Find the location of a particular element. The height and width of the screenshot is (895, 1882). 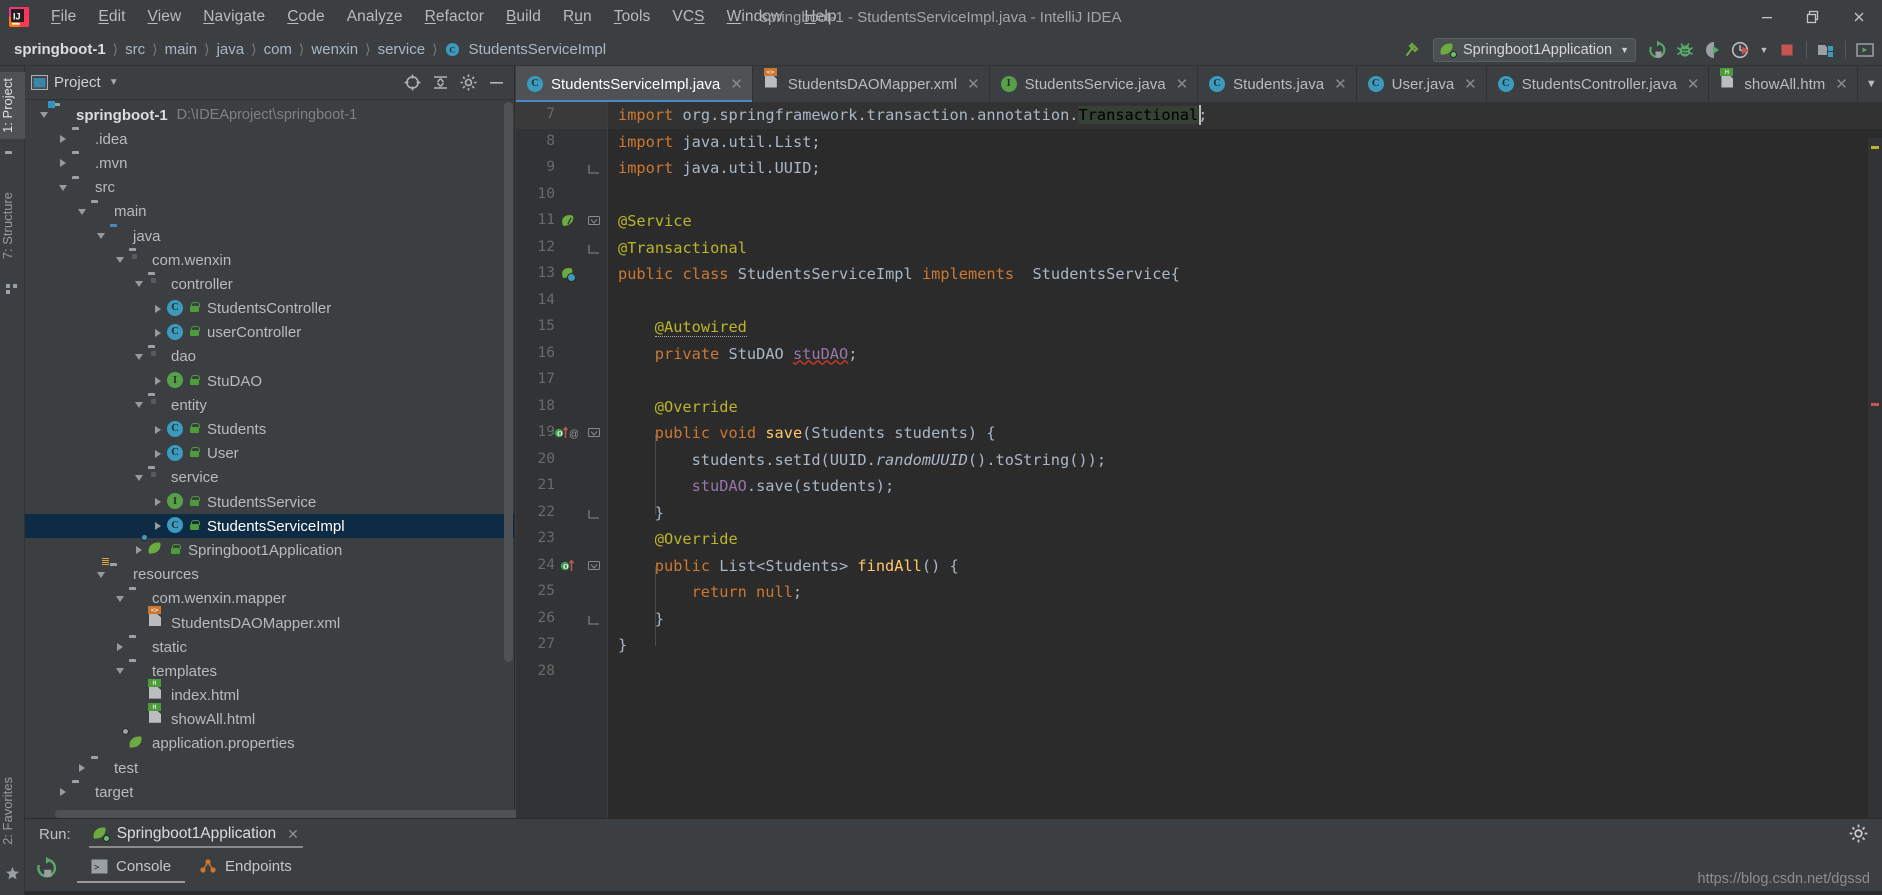

tree-node: controller is located at coordinates (269, 284).